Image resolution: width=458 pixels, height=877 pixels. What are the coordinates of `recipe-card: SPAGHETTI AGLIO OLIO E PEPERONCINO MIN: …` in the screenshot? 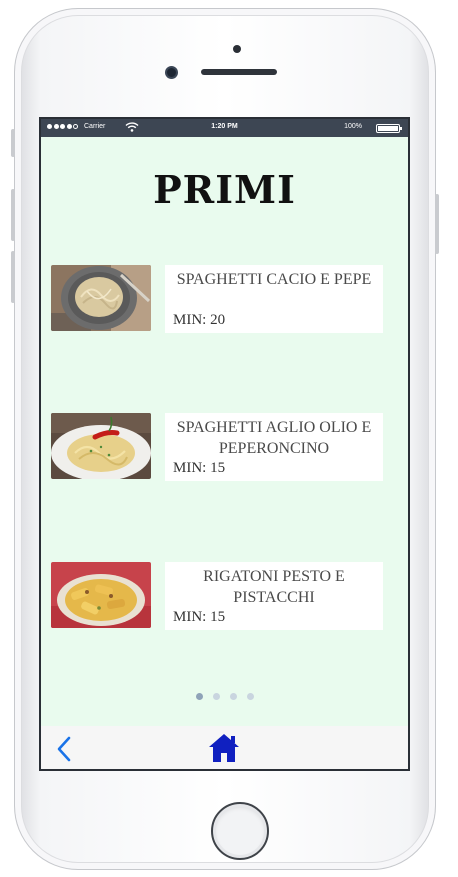 It's located at (274, 447).